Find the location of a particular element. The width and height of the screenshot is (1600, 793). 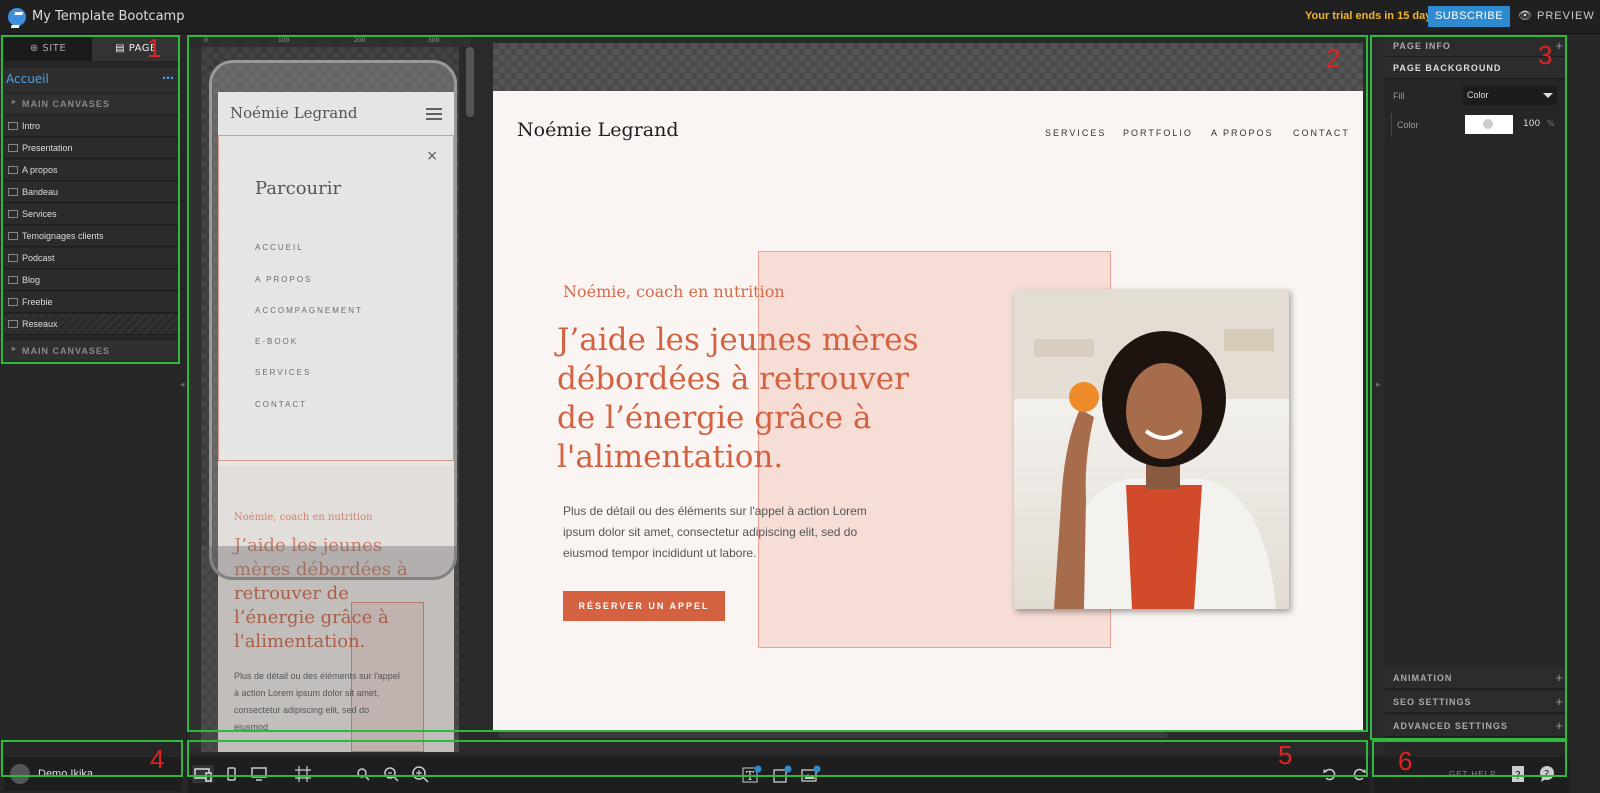

canvas-item-label: Services is located at coordinates (39, 214).